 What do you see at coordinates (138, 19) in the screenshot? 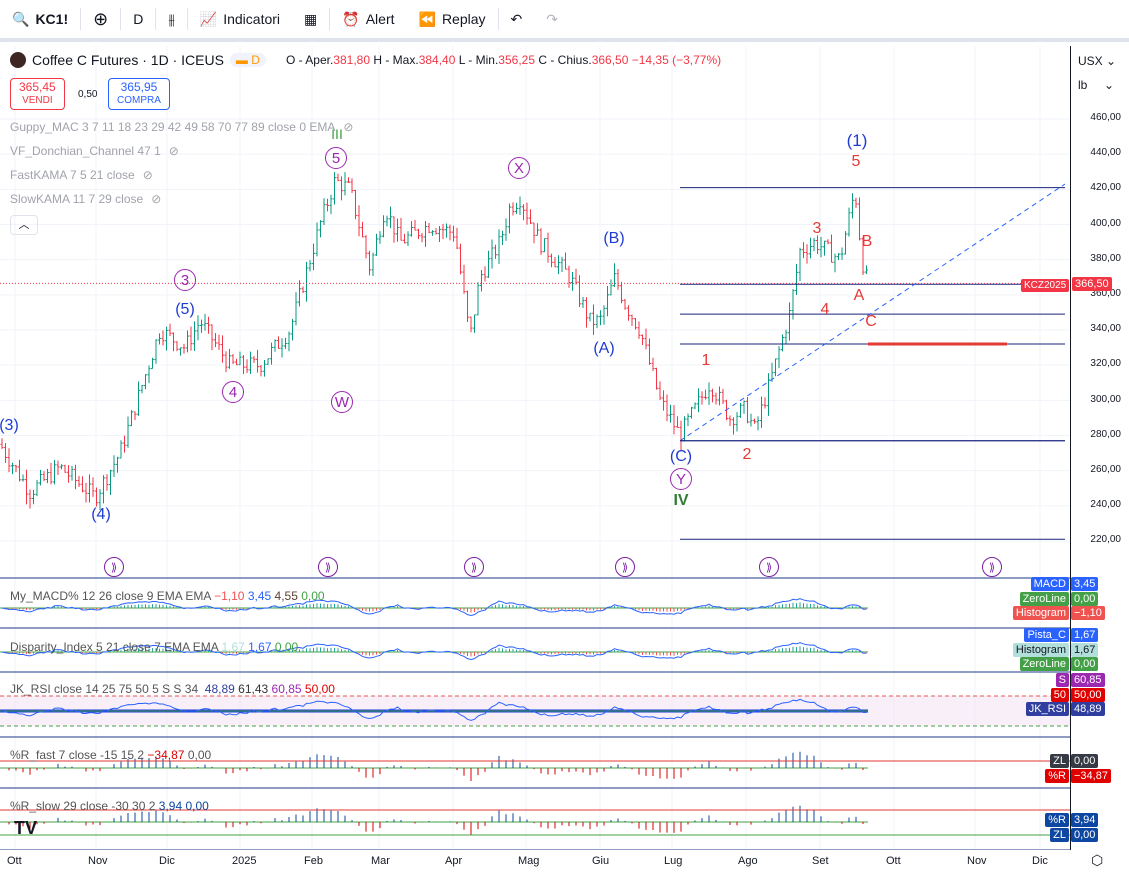
I see `interval-button: D` at bounding box center [138, 19].